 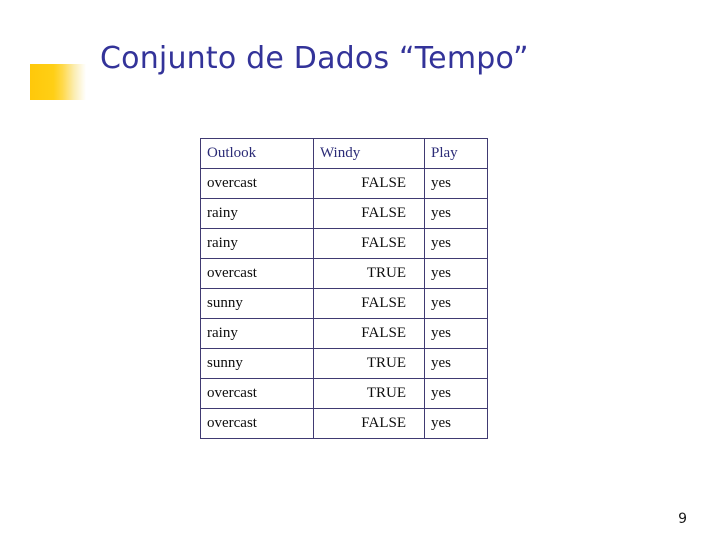 I want to click on page-title: Conjunto de Dados “Tempo”, so click(x=314, y=58).